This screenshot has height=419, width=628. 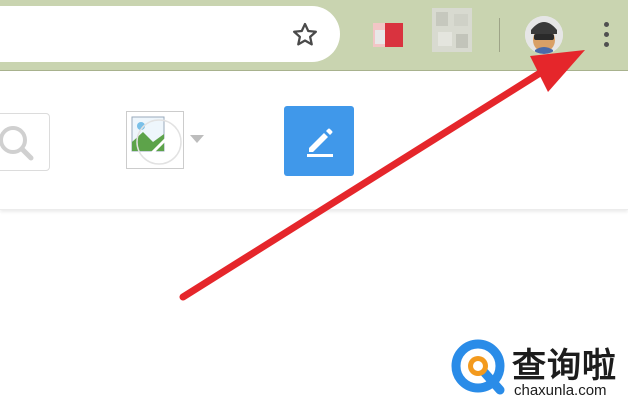 I want to click on edit-button, so click(x=319, y=141).